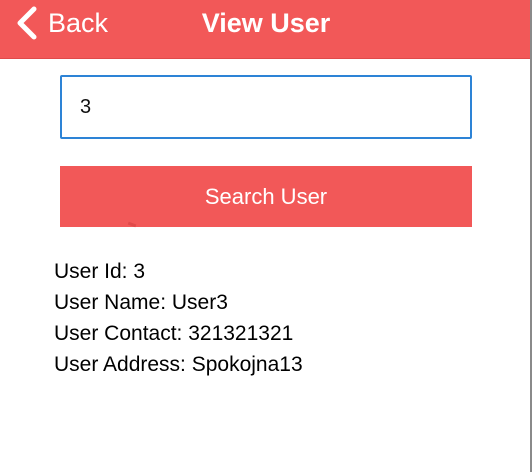 The image size is (532, 472). I want to click on chevron-left-icon, so click(27, 23).